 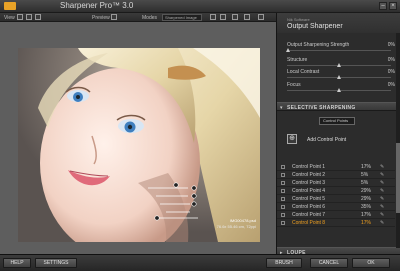 What do you see at coordinates (281, 108) in the screenshot?
I see `chevron-down-icon: ▾` at bounding box center [281, 108].